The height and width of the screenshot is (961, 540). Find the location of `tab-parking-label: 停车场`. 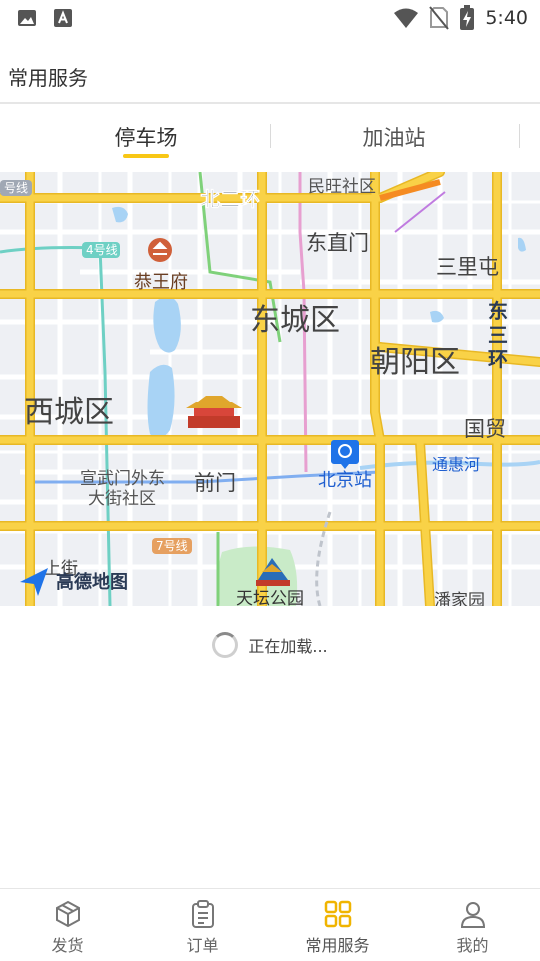

tab-parking-label: 停车场 is located at coordinates (146, 138).